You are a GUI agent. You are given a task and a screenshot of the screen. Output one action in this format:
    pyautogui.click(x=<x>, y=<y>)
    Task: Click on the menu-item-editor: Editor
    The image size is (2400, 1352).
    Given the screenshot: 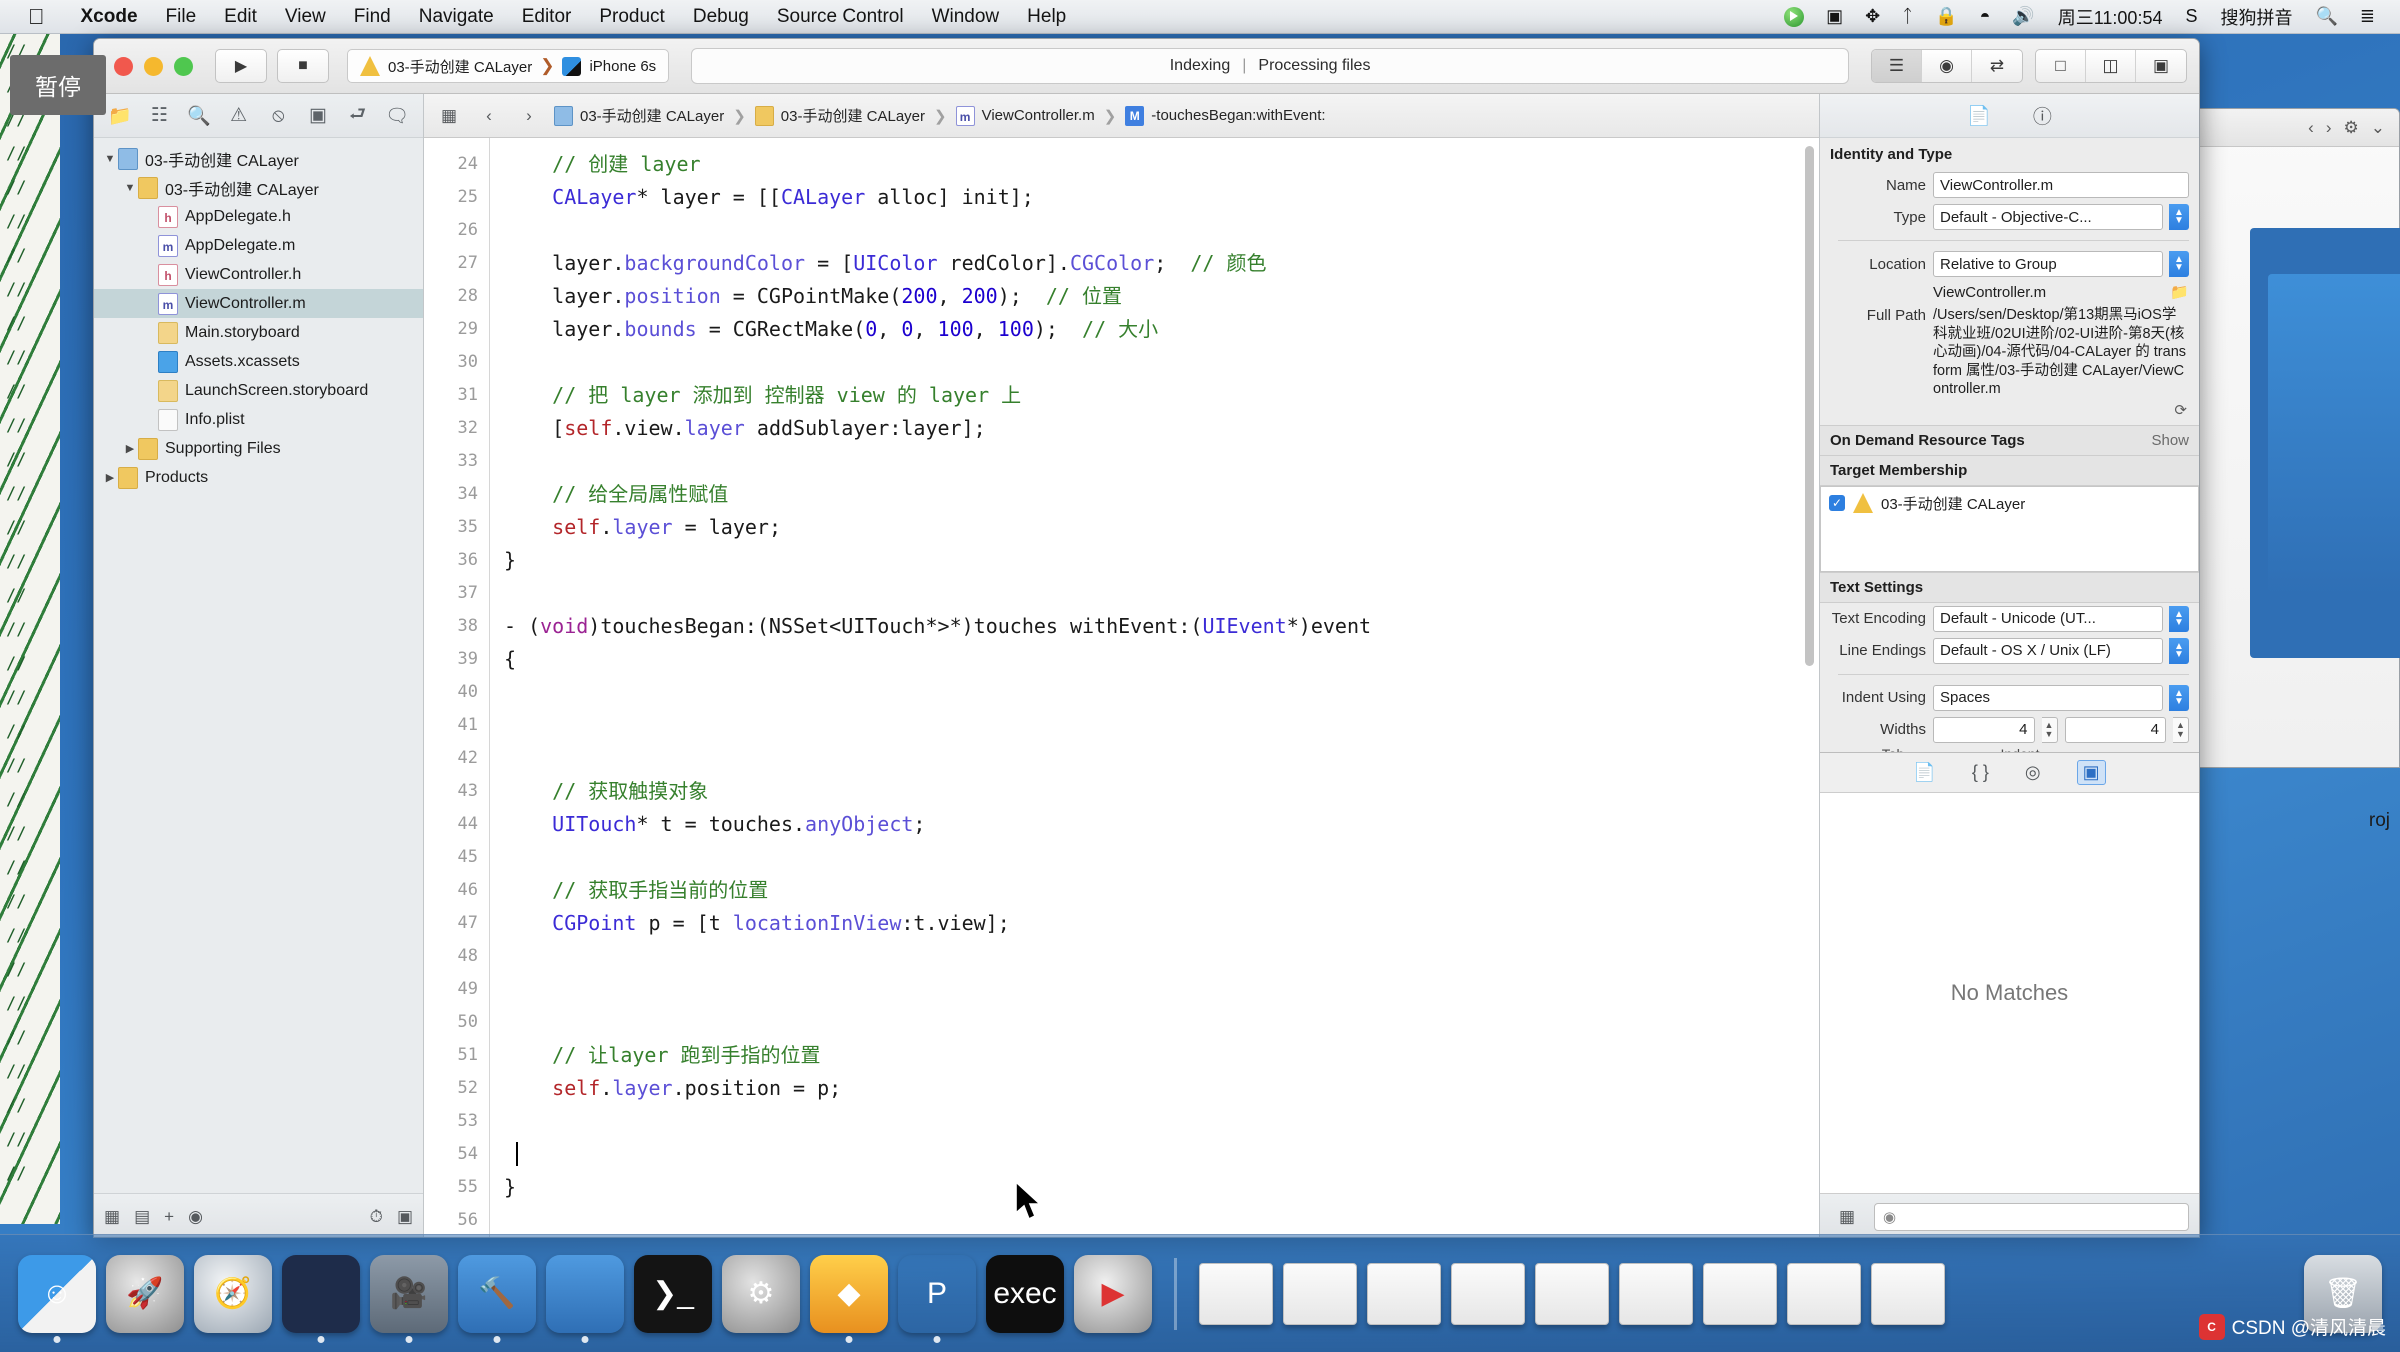 What is the action you would take?
    pyautogui.click(x=547, y=17)
    